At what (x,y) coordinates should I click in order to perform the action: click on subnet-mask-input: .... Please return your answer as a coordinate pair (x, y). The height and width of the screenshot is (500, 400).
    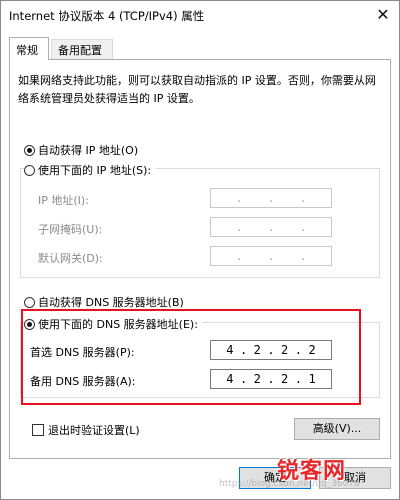
    Looking at the image, I should click on (271, 227).